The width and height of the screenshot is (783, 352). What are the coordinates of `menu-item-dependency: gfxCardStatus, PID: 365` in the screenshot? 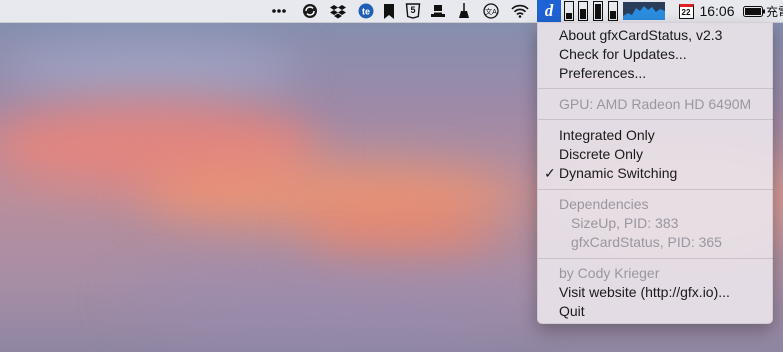 It's located at (656, 242).